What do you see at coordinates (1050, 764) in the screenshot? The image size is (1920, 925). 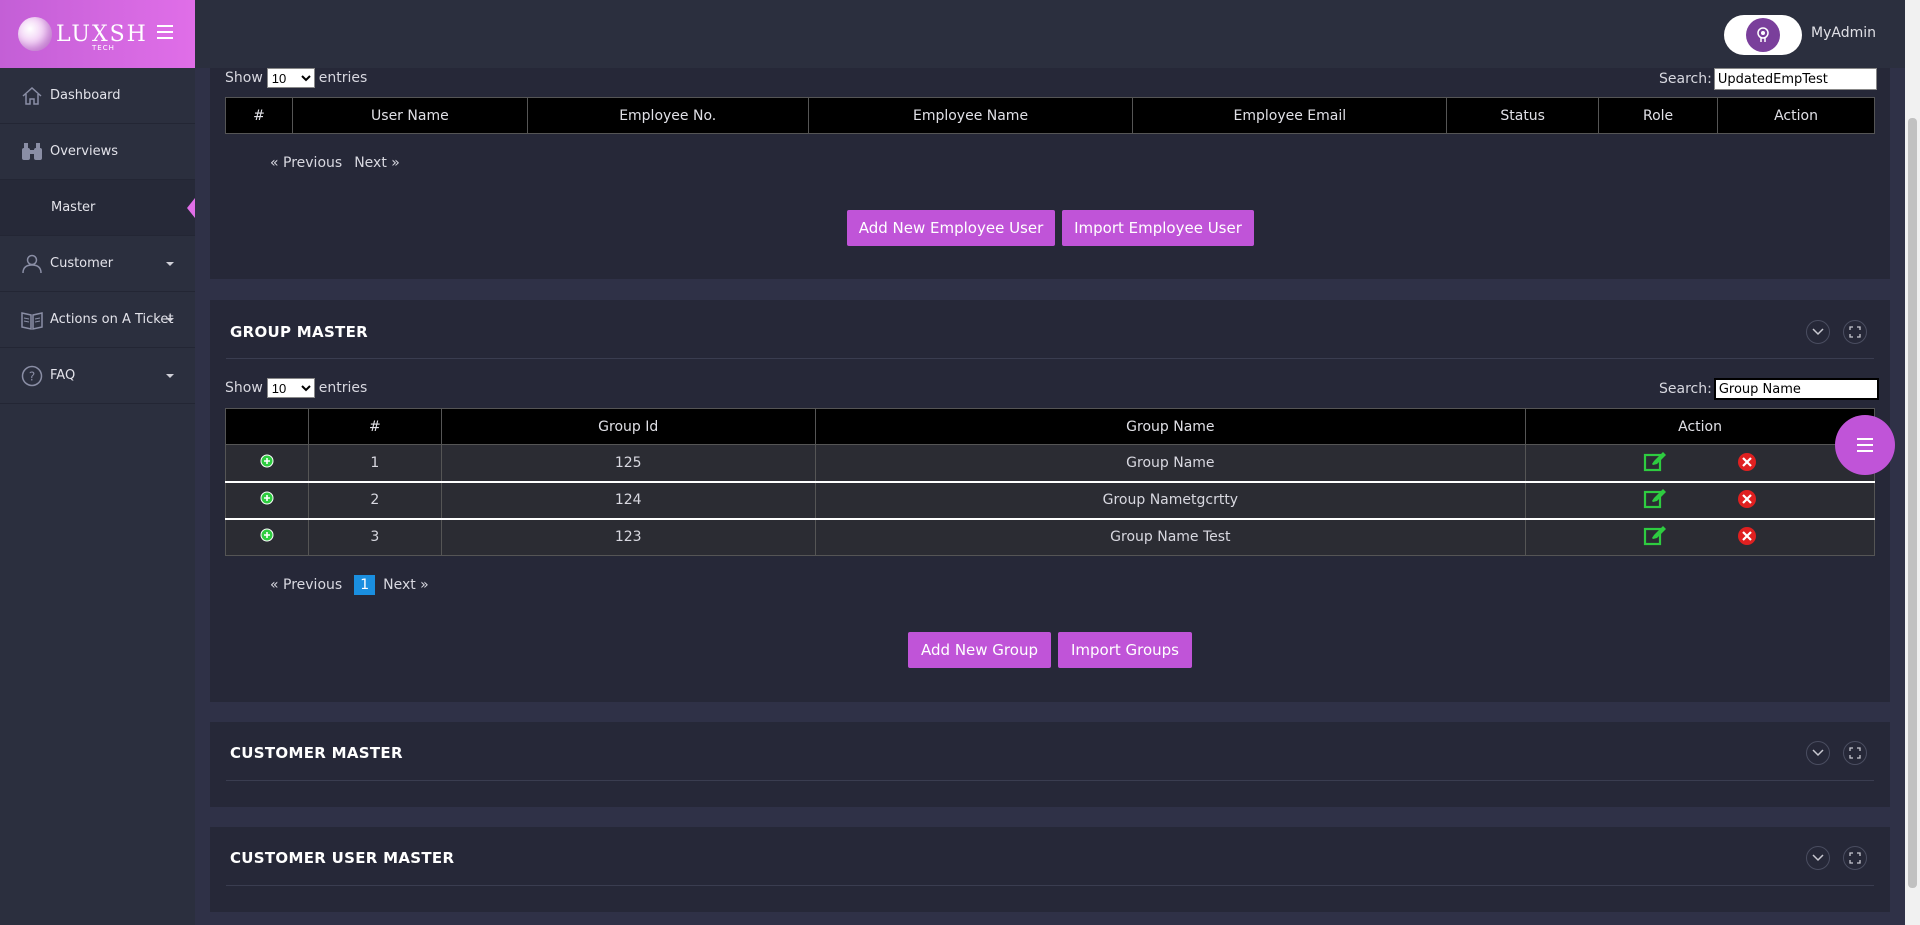 I see `customer-master-panel: CUSTOMER MASTER` at bounding box center [1050, 764].